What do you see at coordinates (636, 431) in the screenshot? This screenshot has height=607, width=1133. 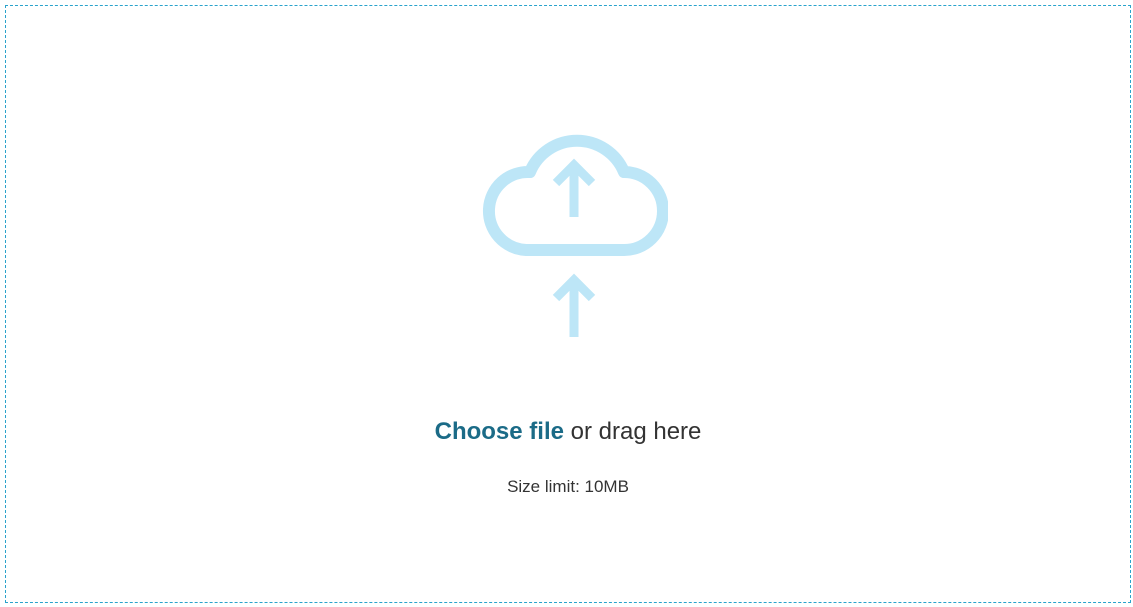 I see `drag-here-text: or drag here` at bounding box center [636, 431].